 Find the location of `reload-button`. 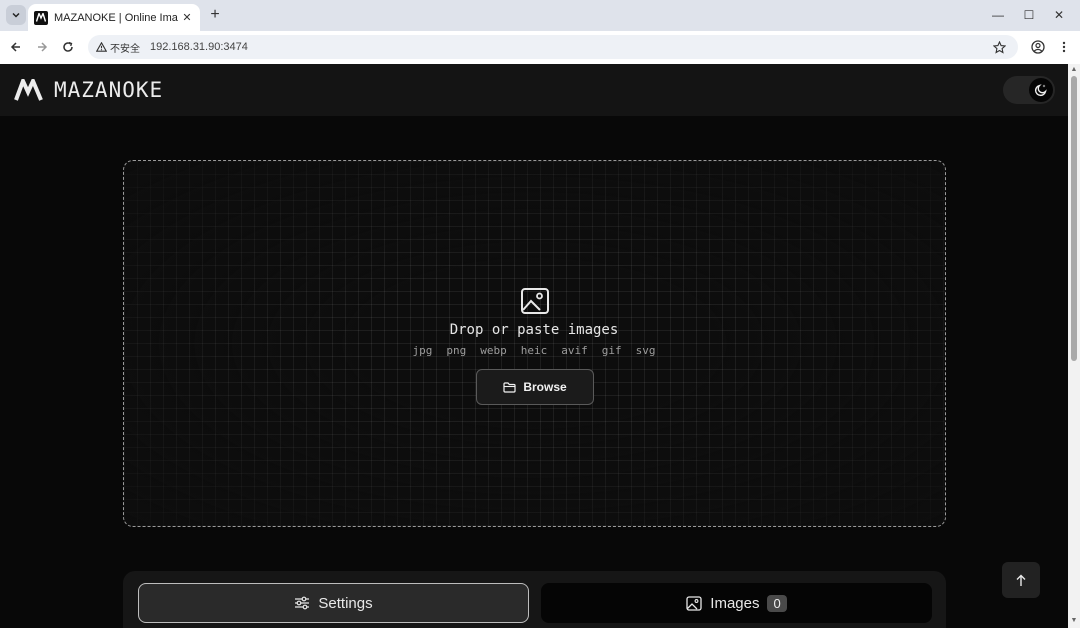

reload-button is located at coordinates (68, 47).